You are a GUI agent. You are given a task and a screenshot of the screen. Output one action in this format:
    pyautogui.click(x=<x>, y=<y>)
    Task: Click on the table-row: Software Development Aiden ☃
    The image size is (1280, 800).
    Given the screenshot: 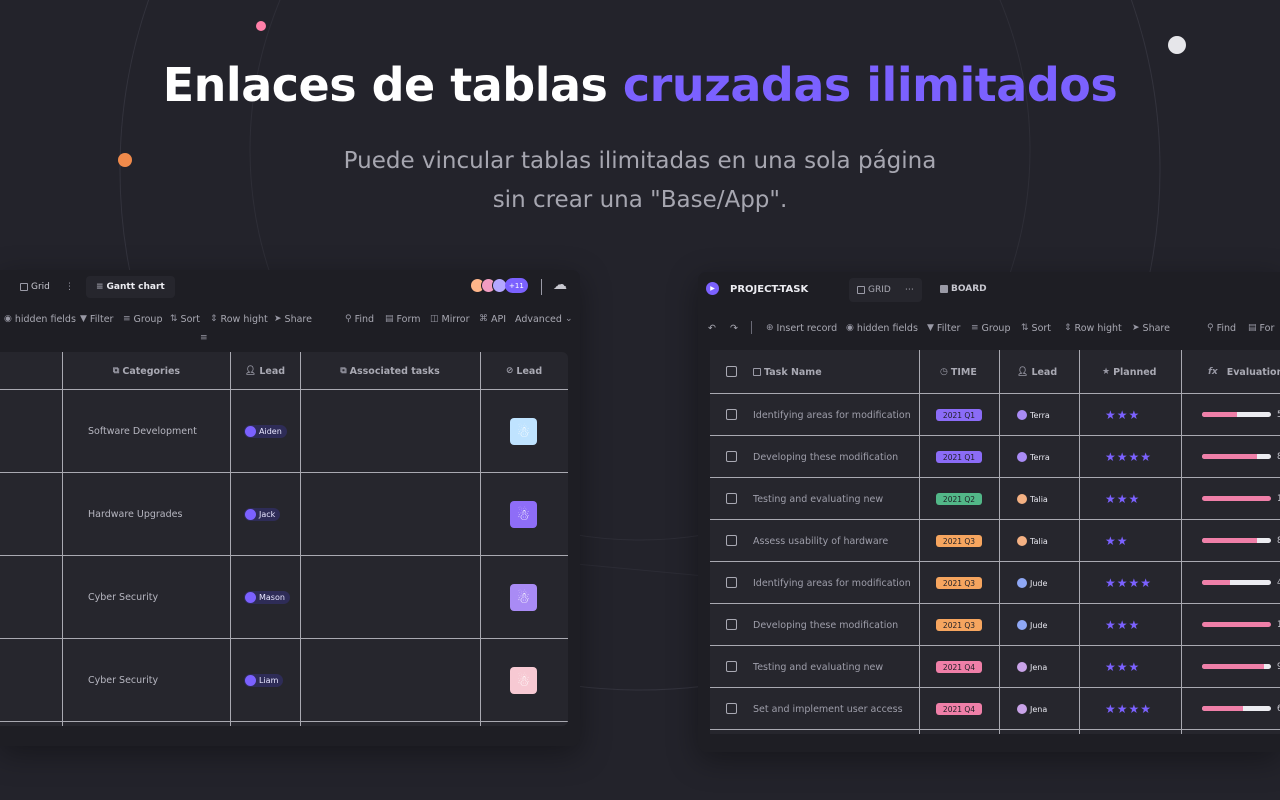 What is the action you would take?
    pyautogui.click(x=284, y=431)
    